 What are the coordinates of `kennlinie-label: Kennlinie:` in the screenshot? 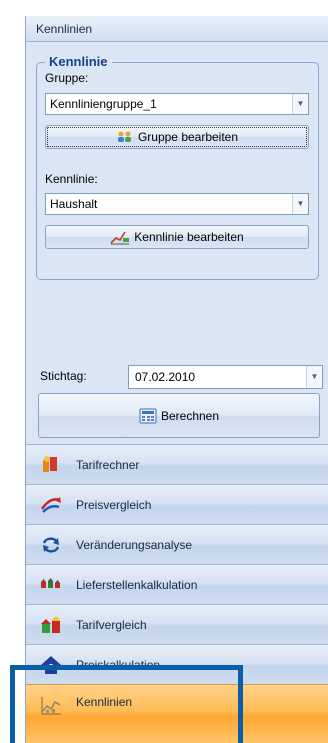 It's located at (71, 179).